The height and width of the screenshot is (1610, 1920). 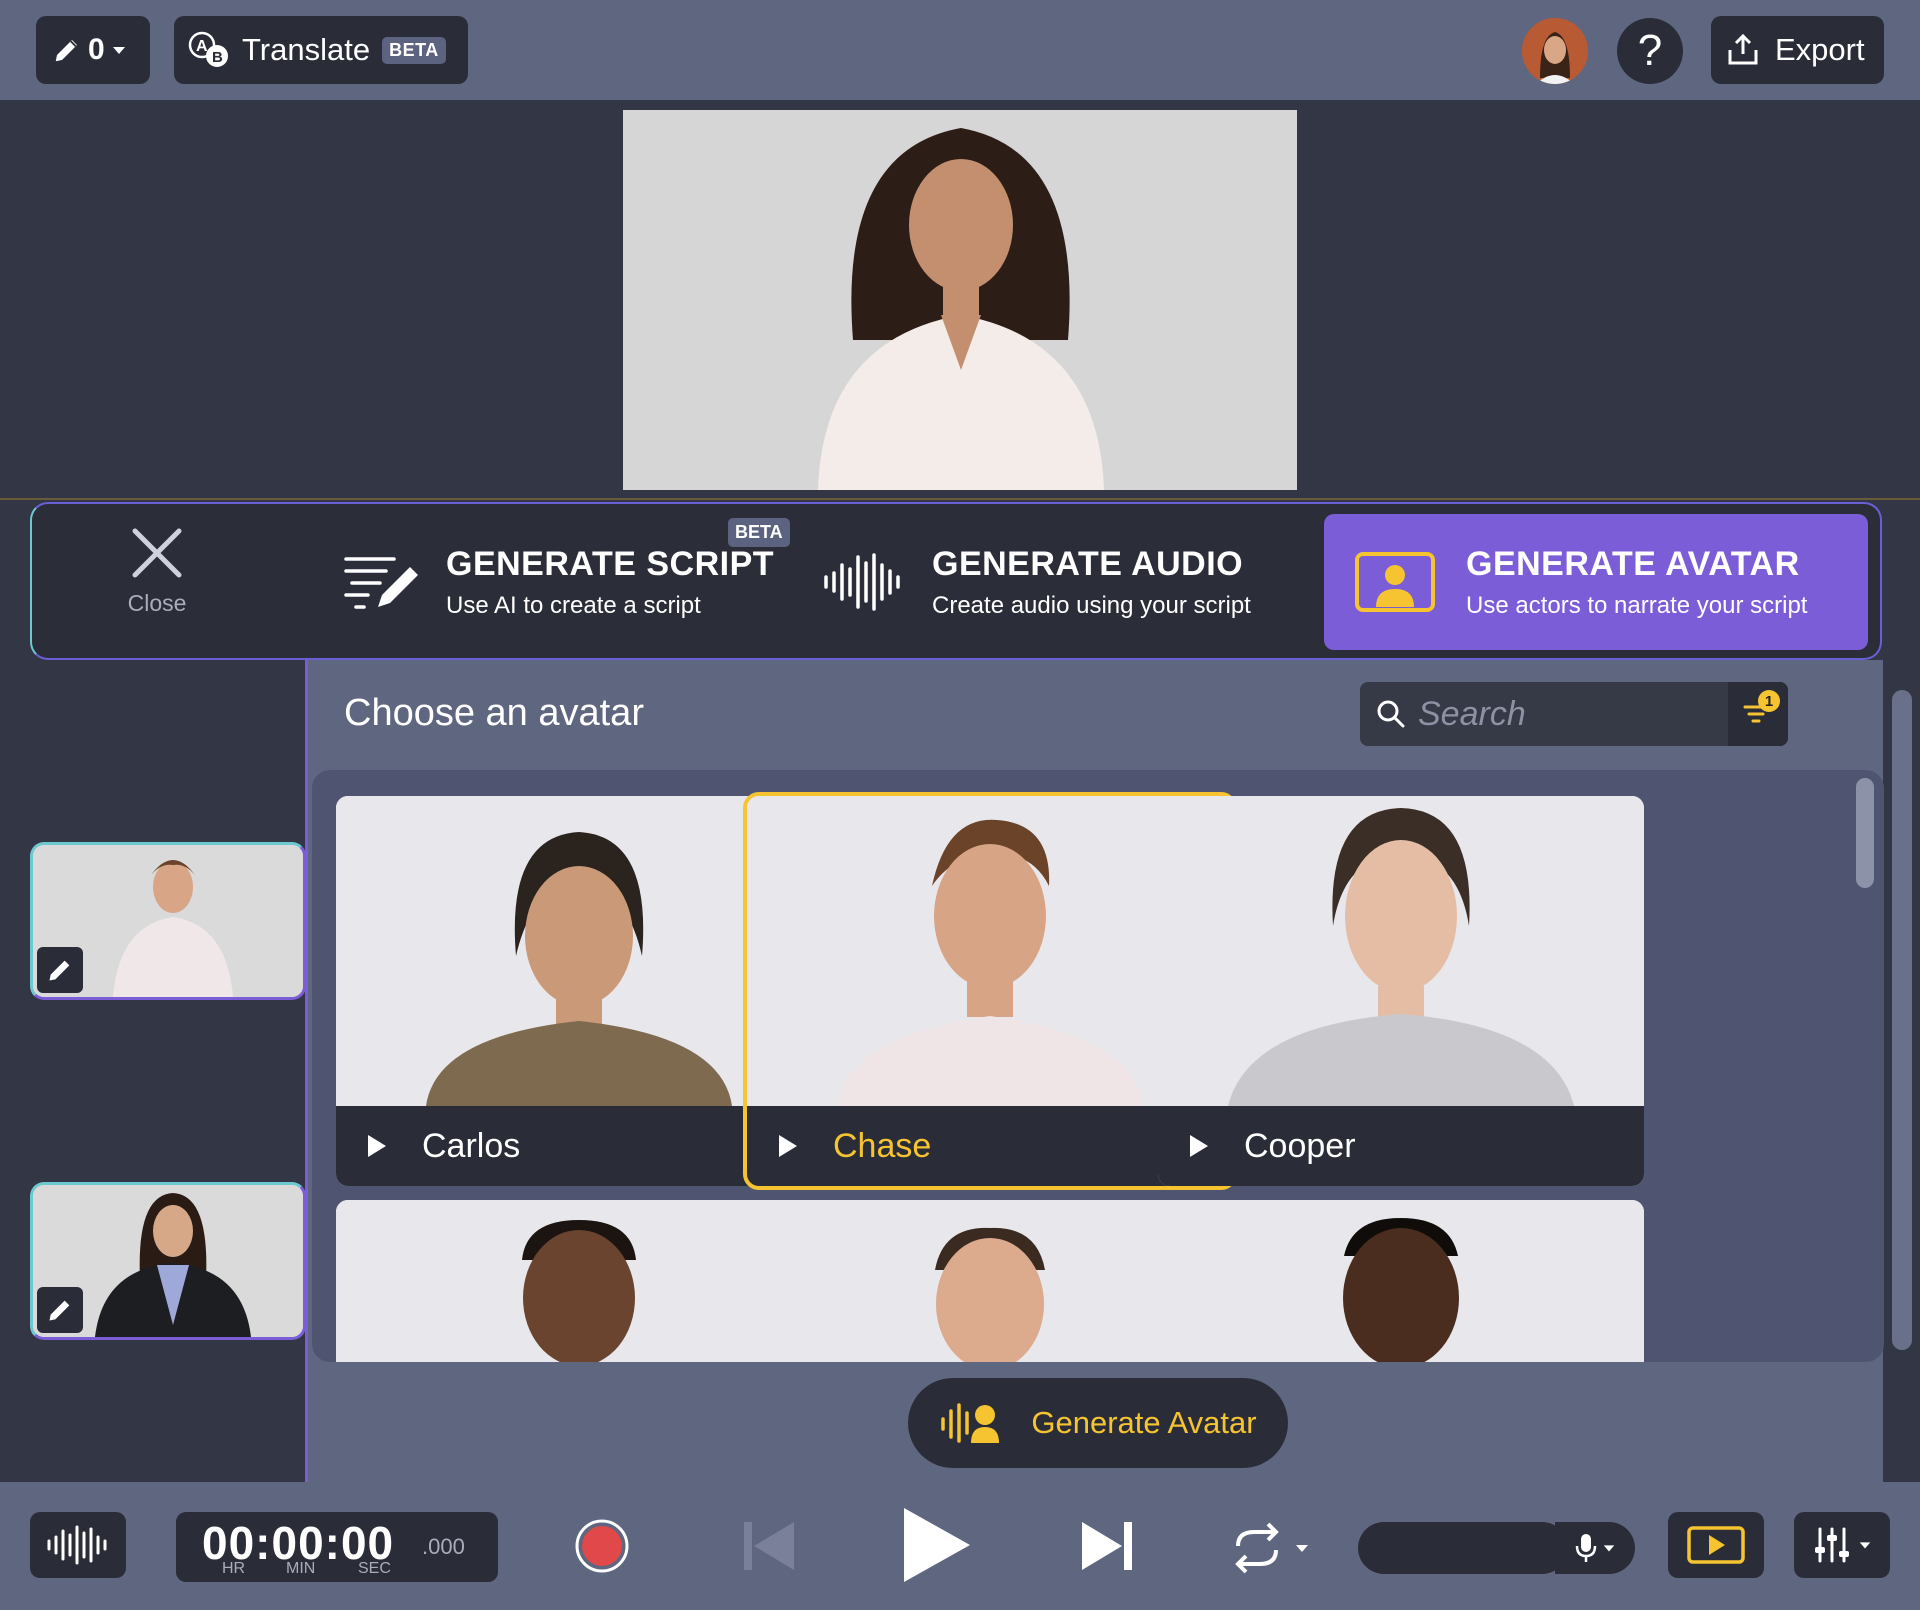 I want to click on microphone-icon, so click(x=1586, y=1548).